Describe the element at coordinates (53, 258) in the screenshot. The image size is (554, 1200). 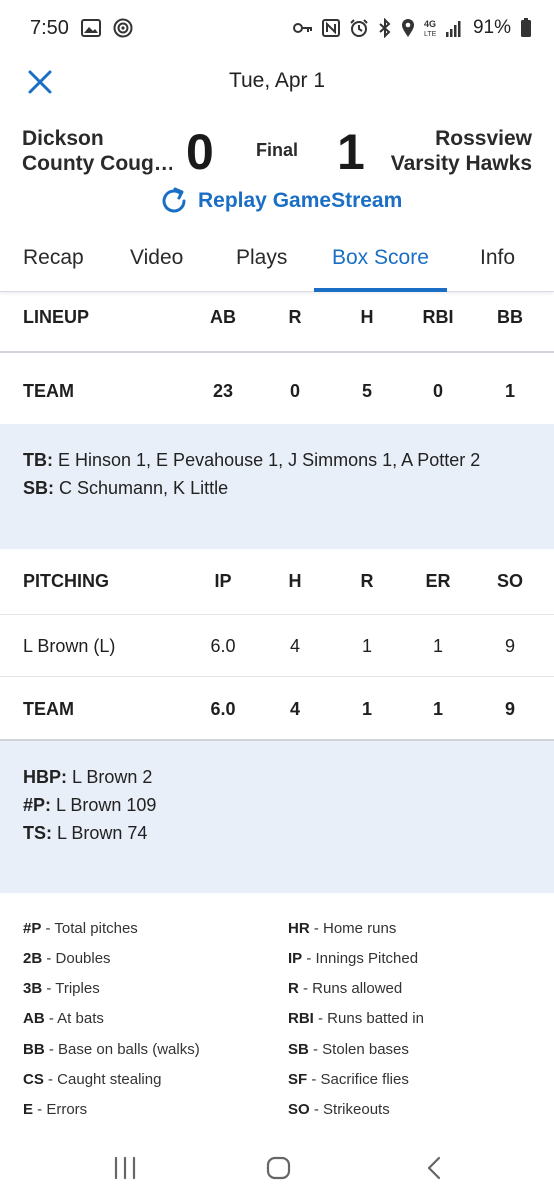
I see `tab-recap: Recap` at that location.